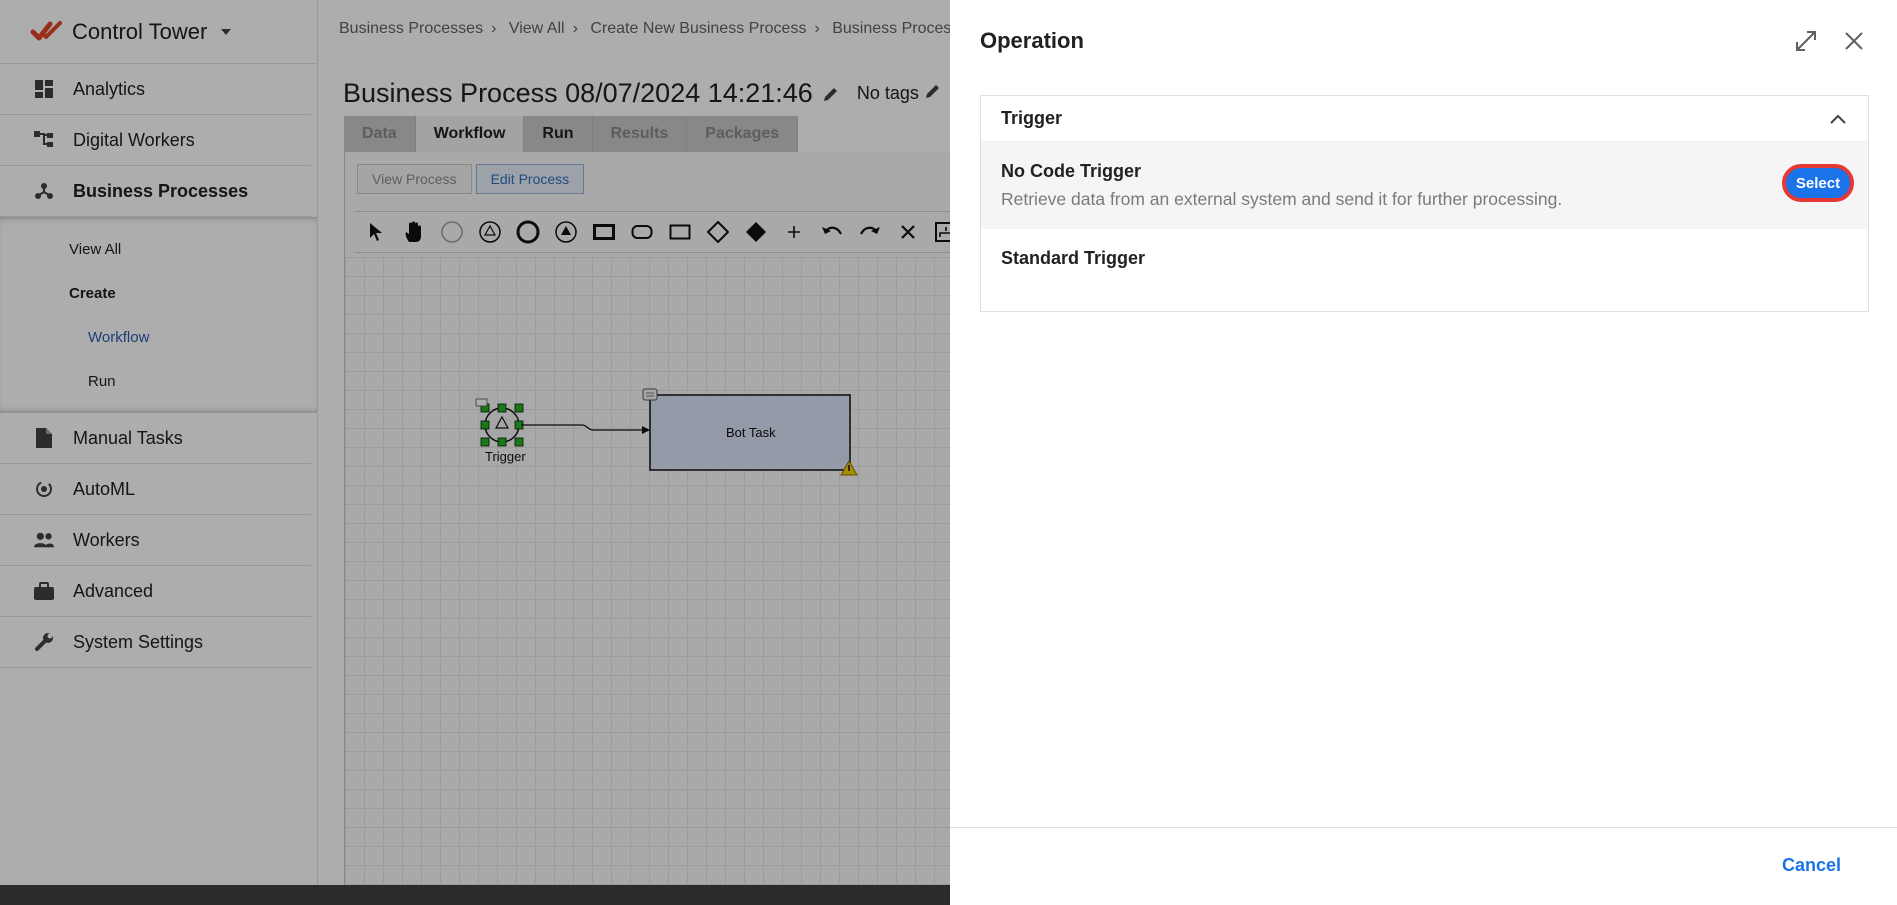 The image size is (1897, 905). Describe the element at coordinates (1032, 40) in the screenshot. I see `panel-title: Operation` at that location.